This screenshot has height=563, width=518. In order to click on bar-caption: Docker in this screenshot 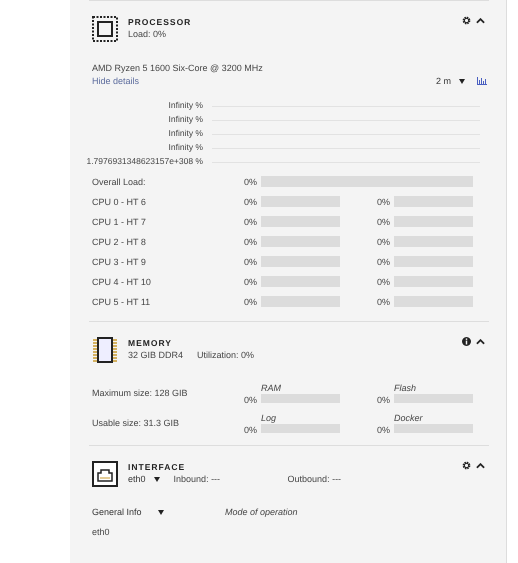, I will do `click(409, 418)`.